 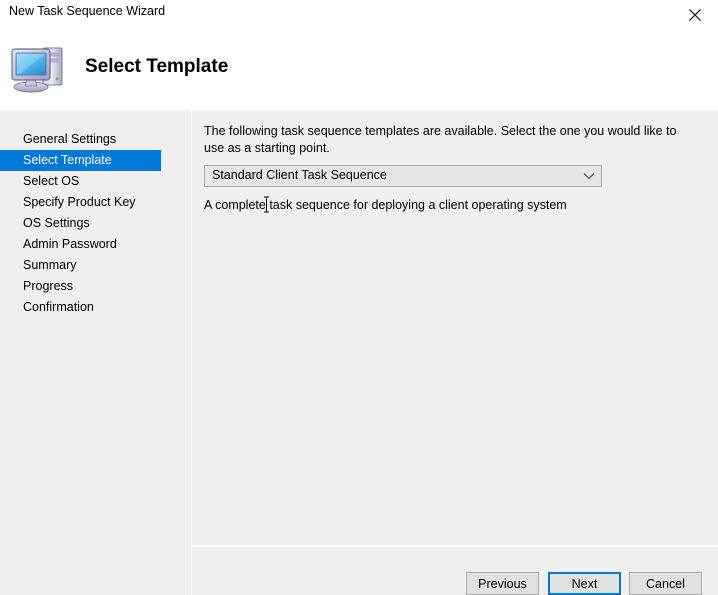 I want to click on sidebar-item-select-template: Select Template, so click(x=80, y=160).